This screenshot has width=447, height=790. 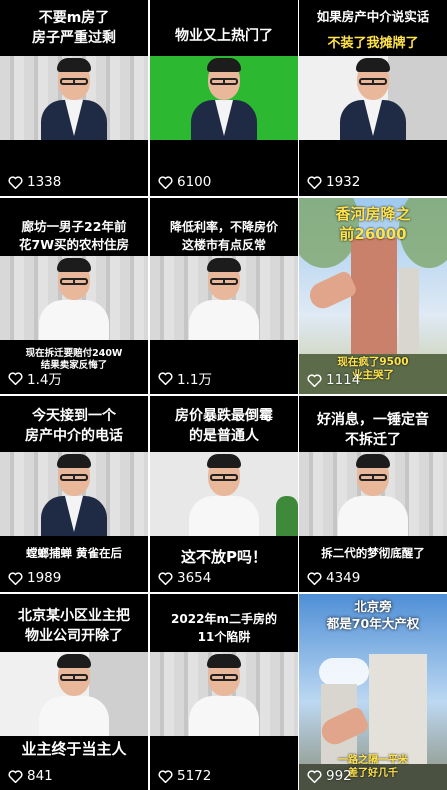 What do you see at coordinates (74, 28) in the screenshot?
I see `video-title: 不要m房了 房子严重过剩` at bounding box center [74, 28].